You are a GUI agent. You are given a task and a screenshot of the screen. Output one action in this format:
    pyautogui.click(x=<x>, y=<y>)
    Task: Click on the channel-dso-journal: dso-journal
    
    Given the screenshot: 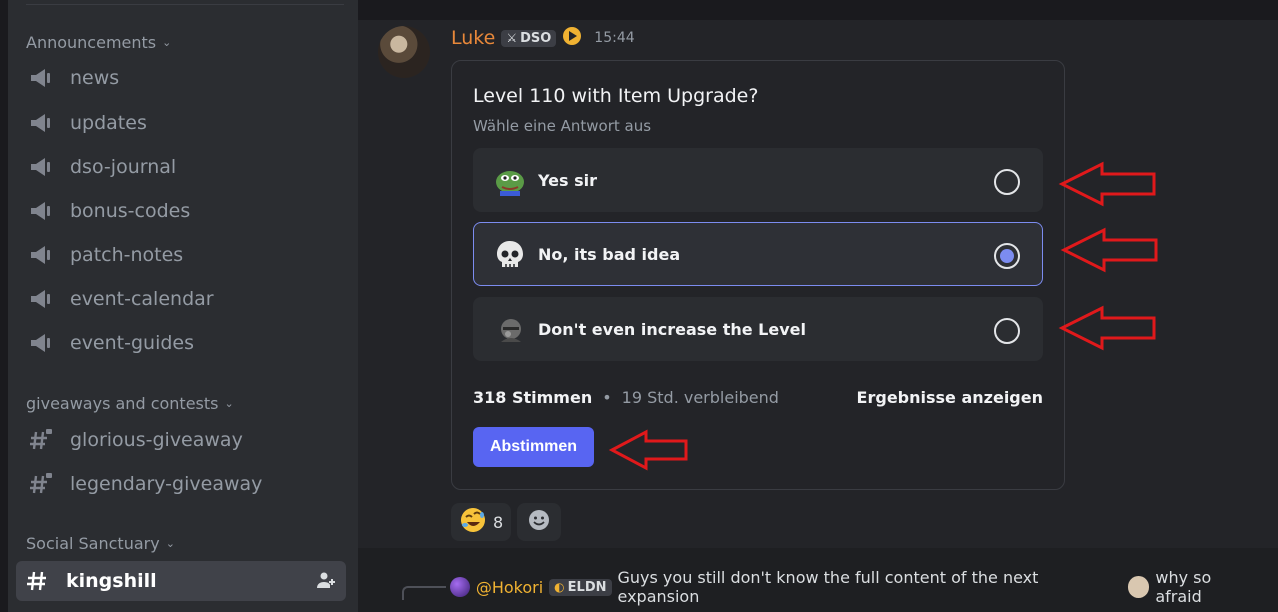 What is the action you would take?
    pyautogui.click(x=183, y=167)
    